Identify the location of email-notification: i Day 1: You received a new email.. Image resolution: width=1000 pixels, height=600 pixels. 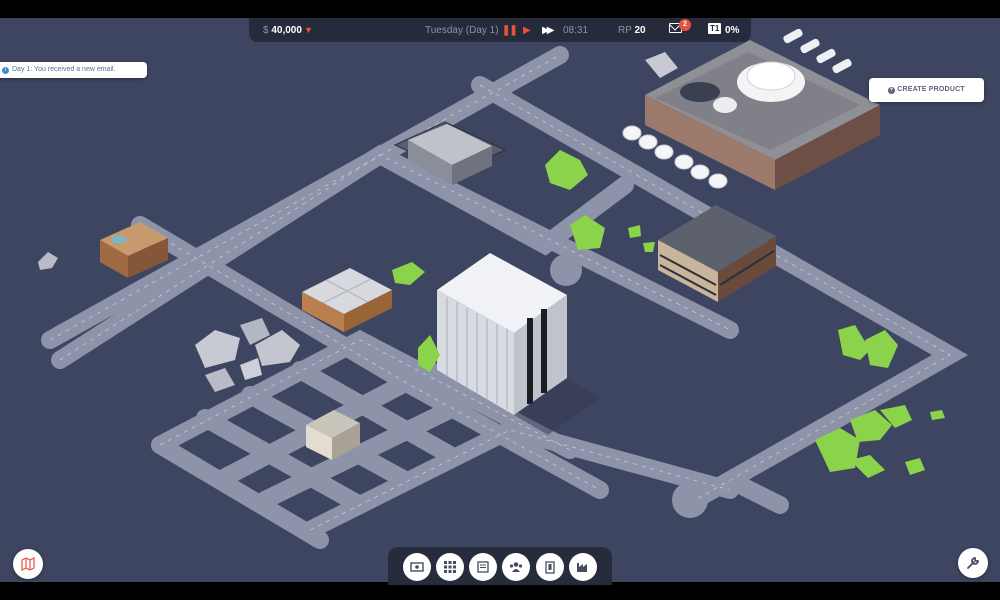
(73, 70).